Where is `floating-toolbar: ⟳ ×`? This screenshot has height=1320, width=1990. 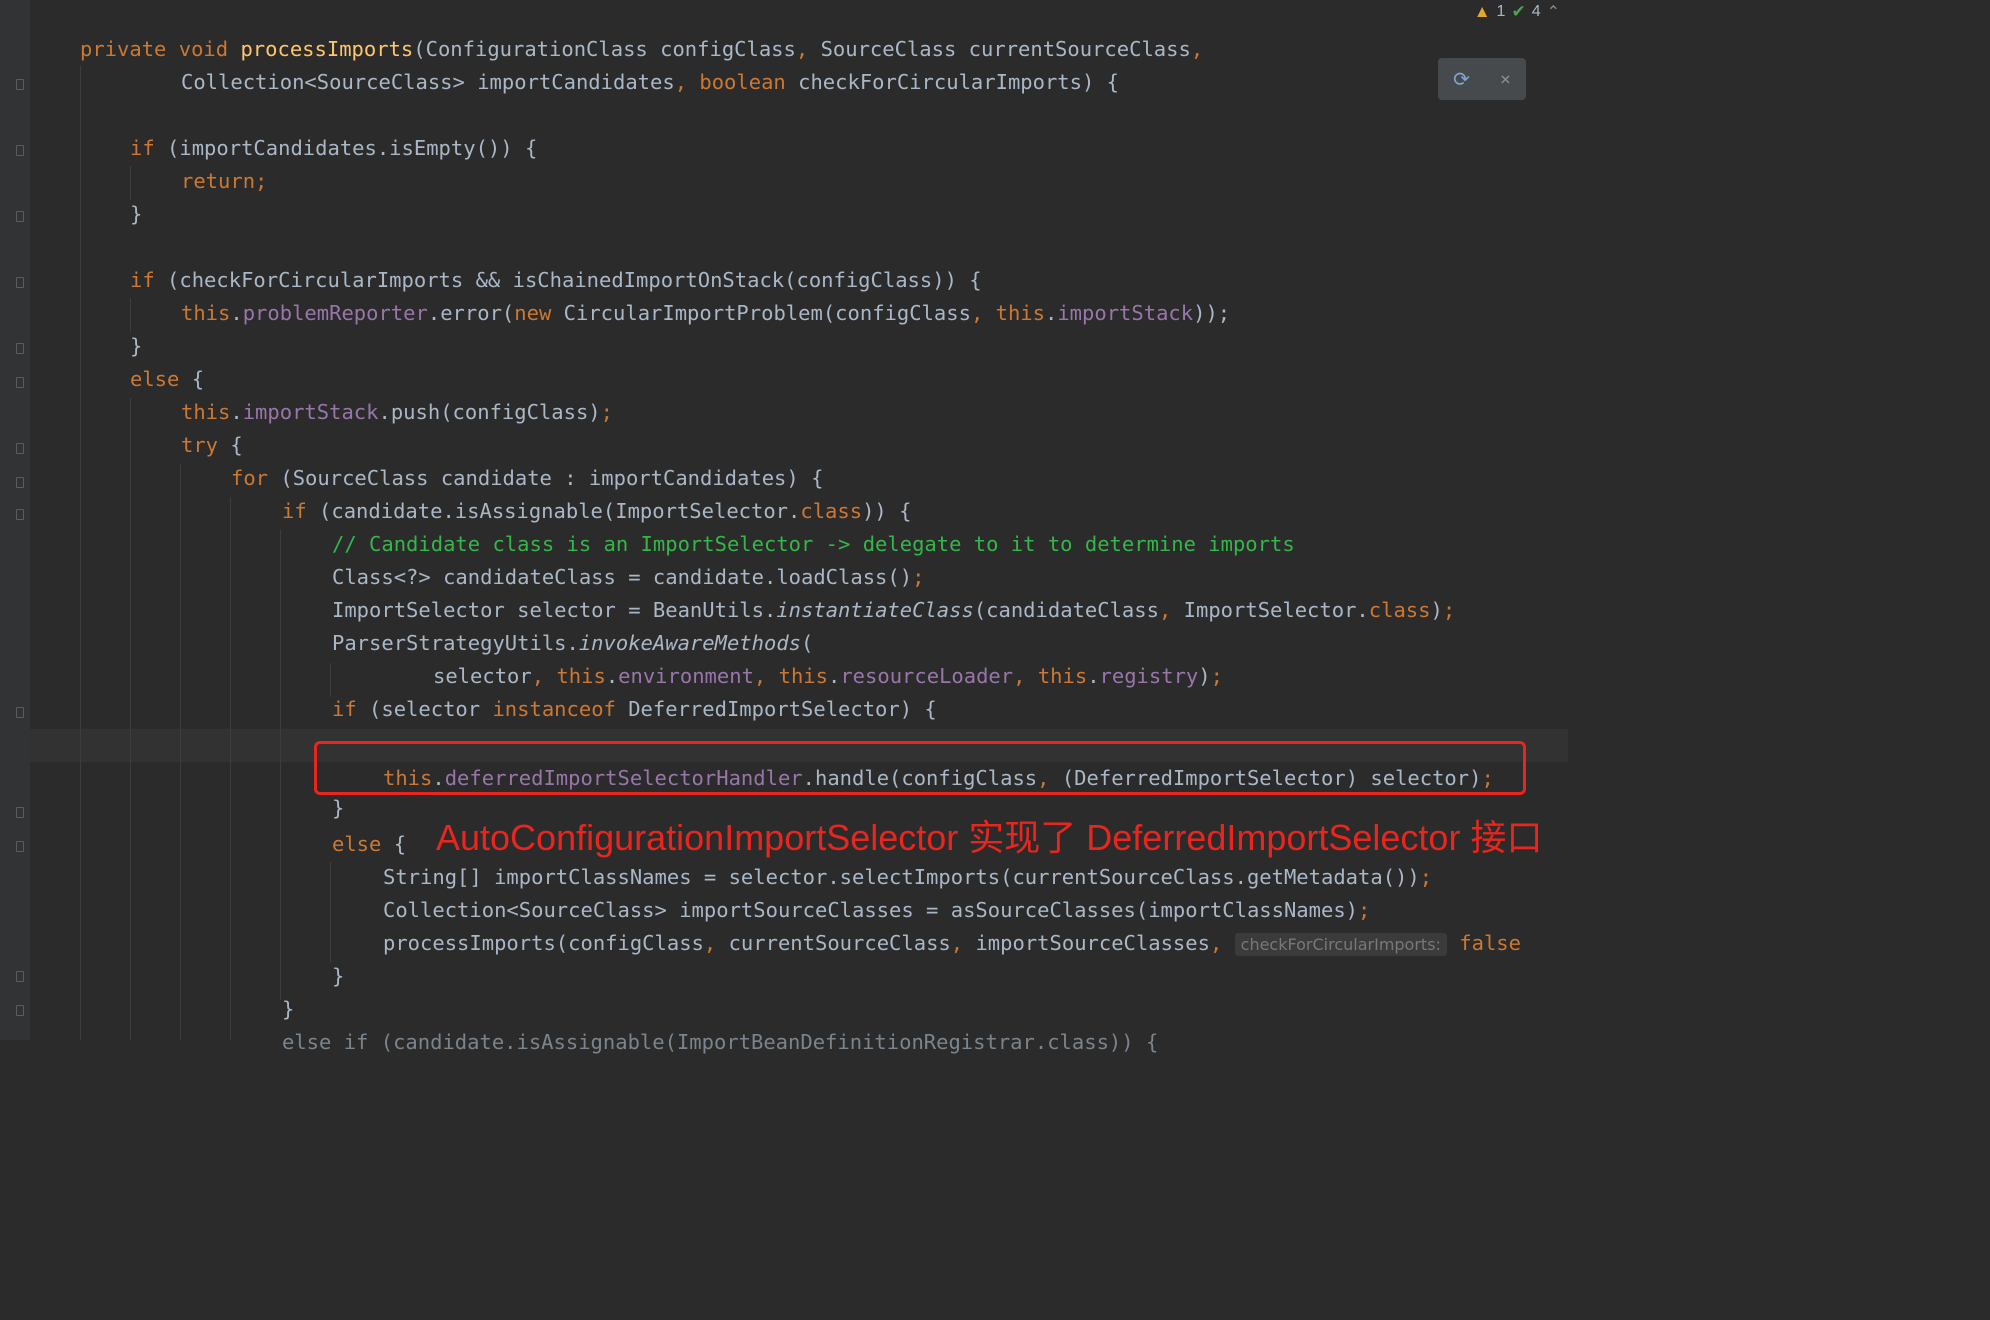 floating-toolbar: ⟳ × is located at coordinates (1482, 79).